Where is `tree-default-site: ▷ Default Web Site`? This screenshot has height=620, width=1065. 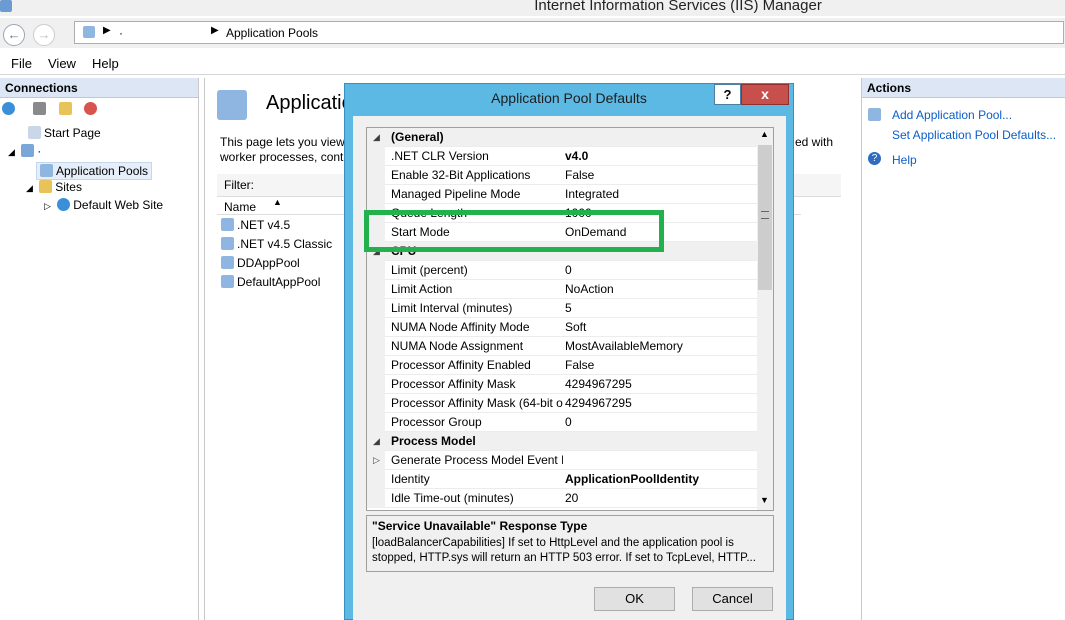
tree-default-site: ▷ Default Web Site is located at coordinates (103, 205).